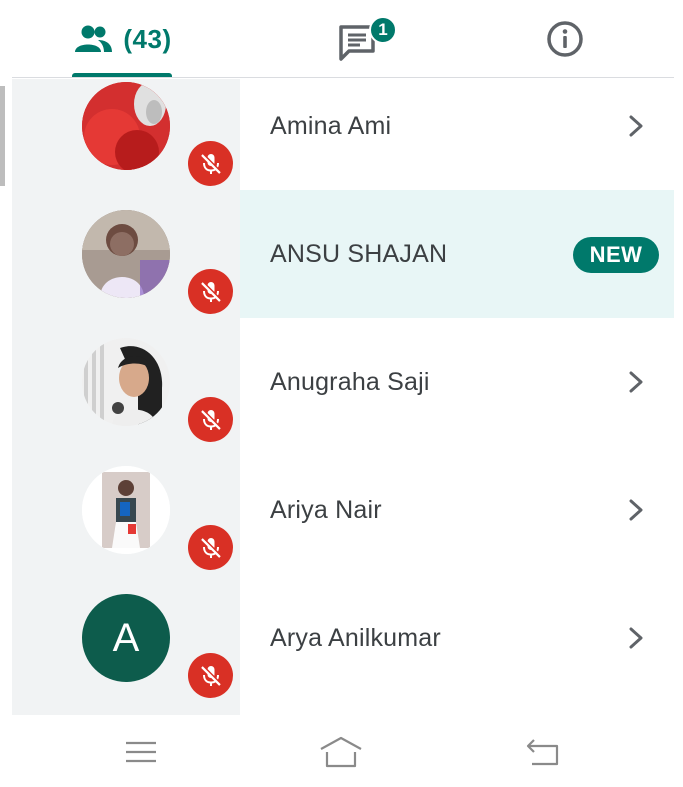 The height and width of the screenshot is (787, 683). I want to click on back-button, so click(543, 752).